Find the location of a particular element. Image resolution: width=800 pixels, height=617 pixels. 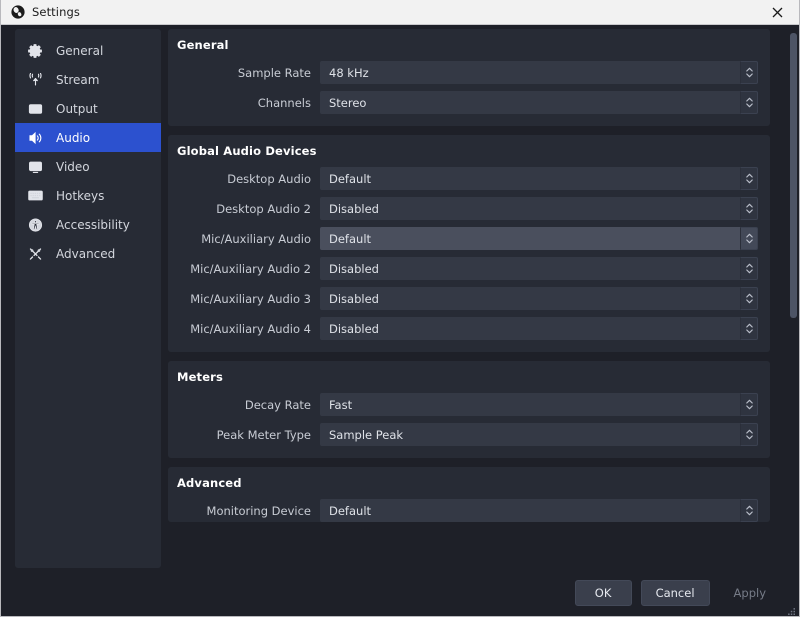

sidebar-item-label: Accessibility is located at coordinates (93, 224).